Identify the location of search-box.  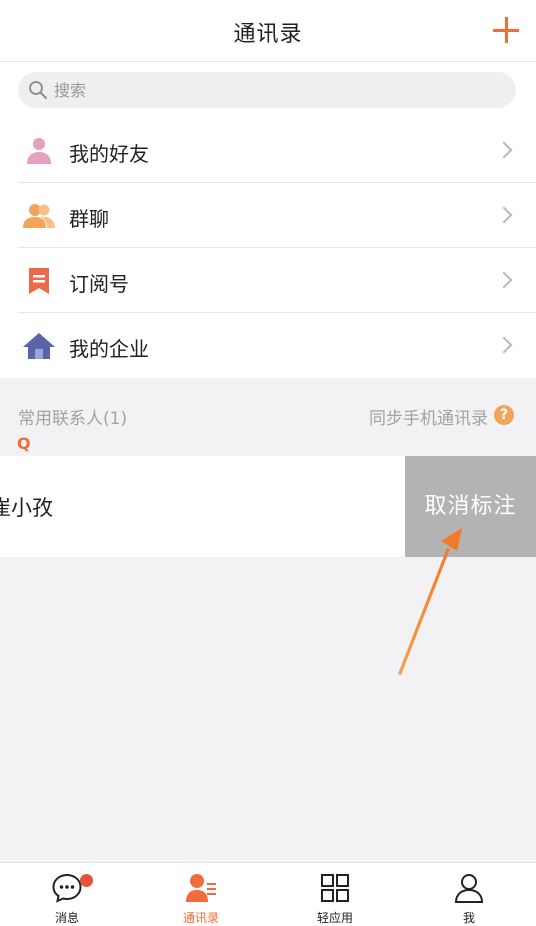
(267, 90).